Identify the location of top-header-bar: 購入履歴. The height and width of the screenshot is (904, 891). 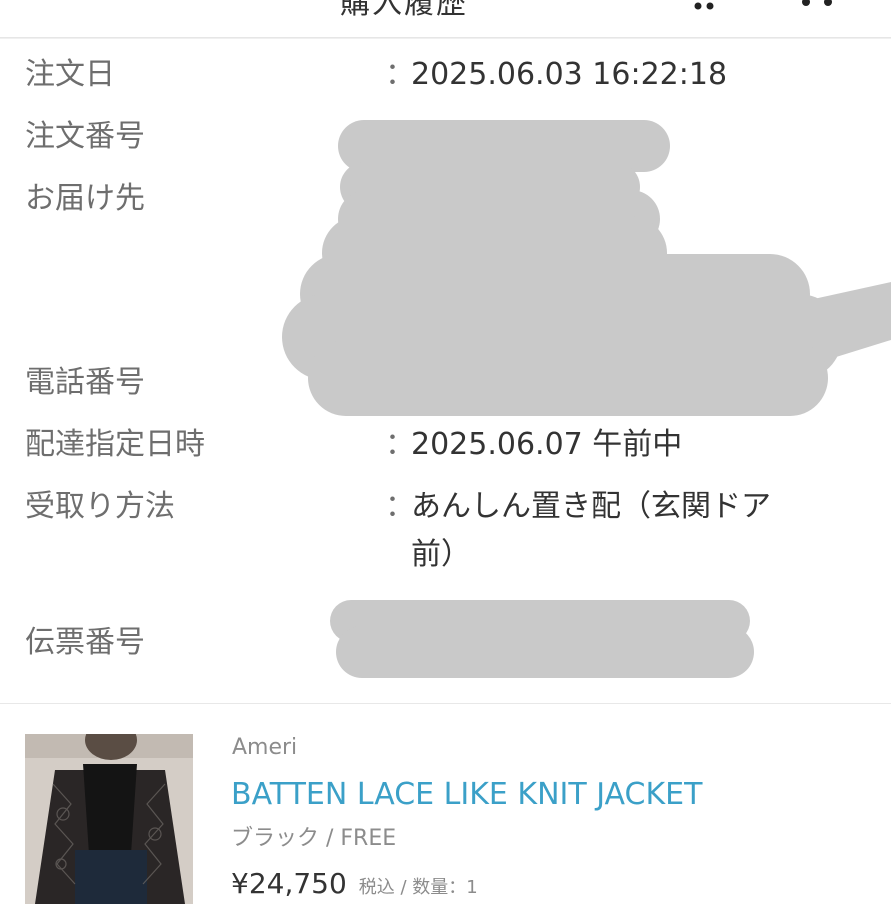
(445, 19).